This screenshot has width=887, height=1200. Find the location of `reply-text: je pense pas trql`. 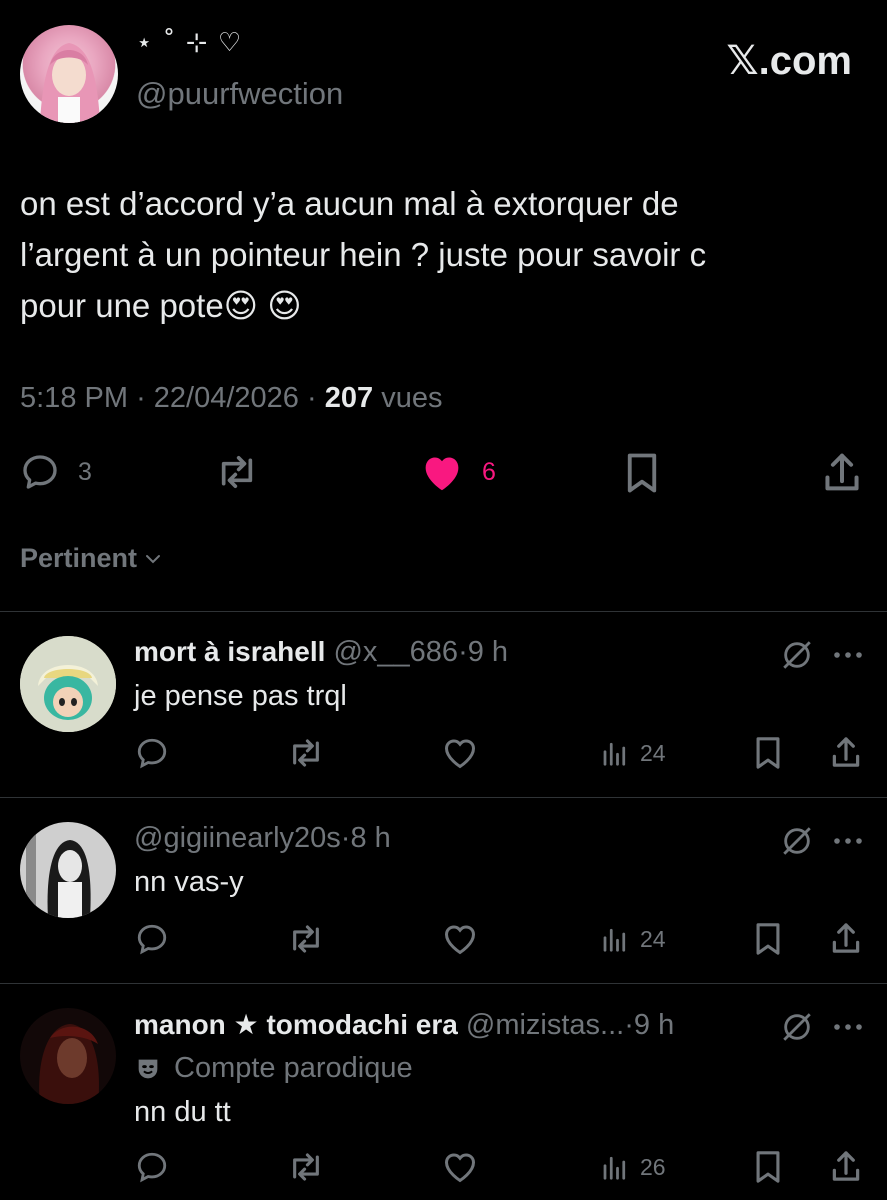

reply-text: je pense pas trql is located at coordinates (240, 696).